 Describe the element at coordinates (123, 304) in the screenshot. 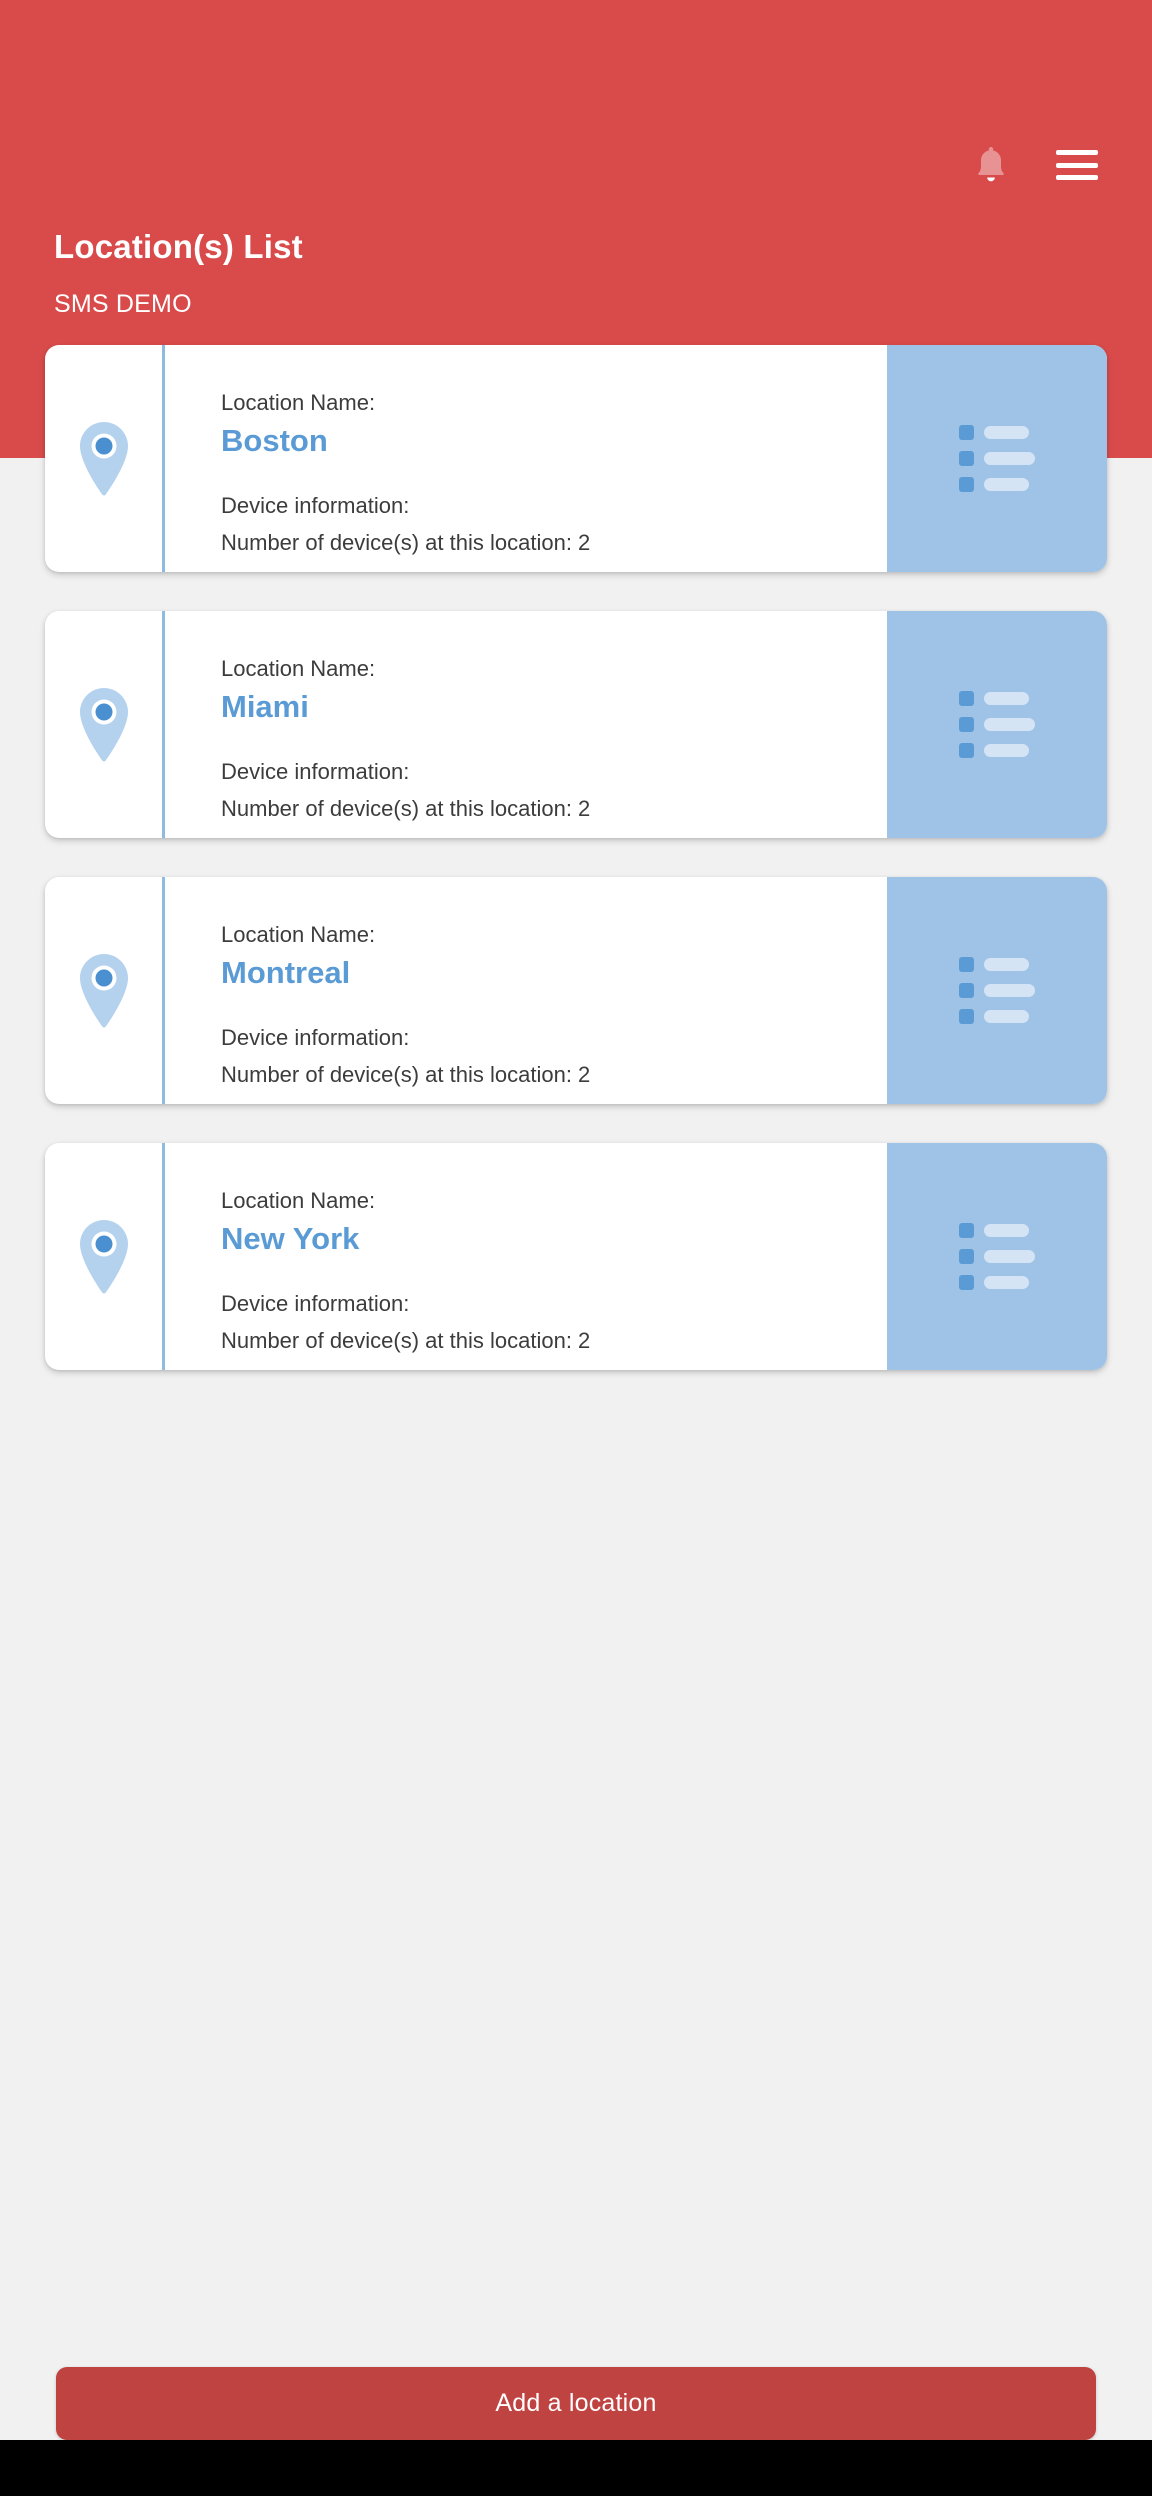

I see `page-subtitle: SMS DEMO` at that location.